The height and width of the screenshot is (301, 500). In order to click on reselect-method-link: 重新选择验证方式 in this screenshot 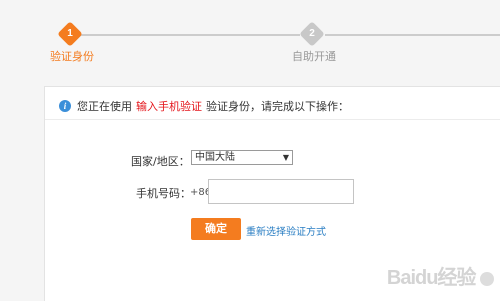, I will do `click(286, 230)`.